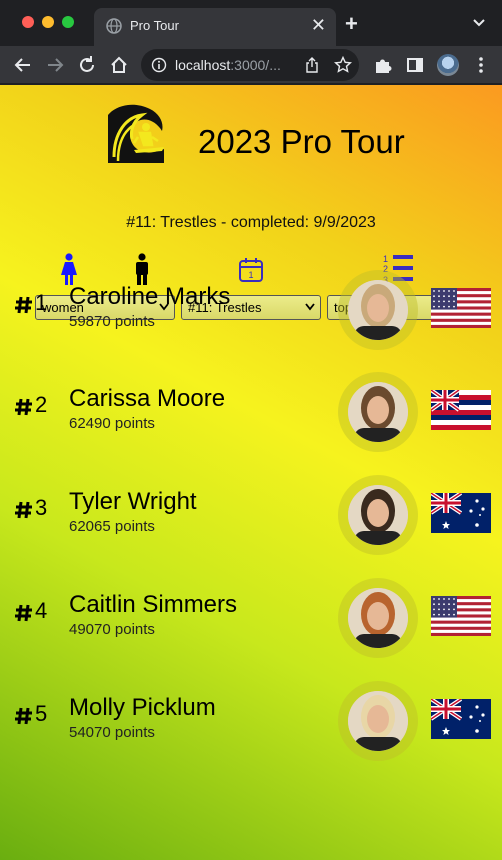  I want to click on rank-number: 1, so click(41, 302).